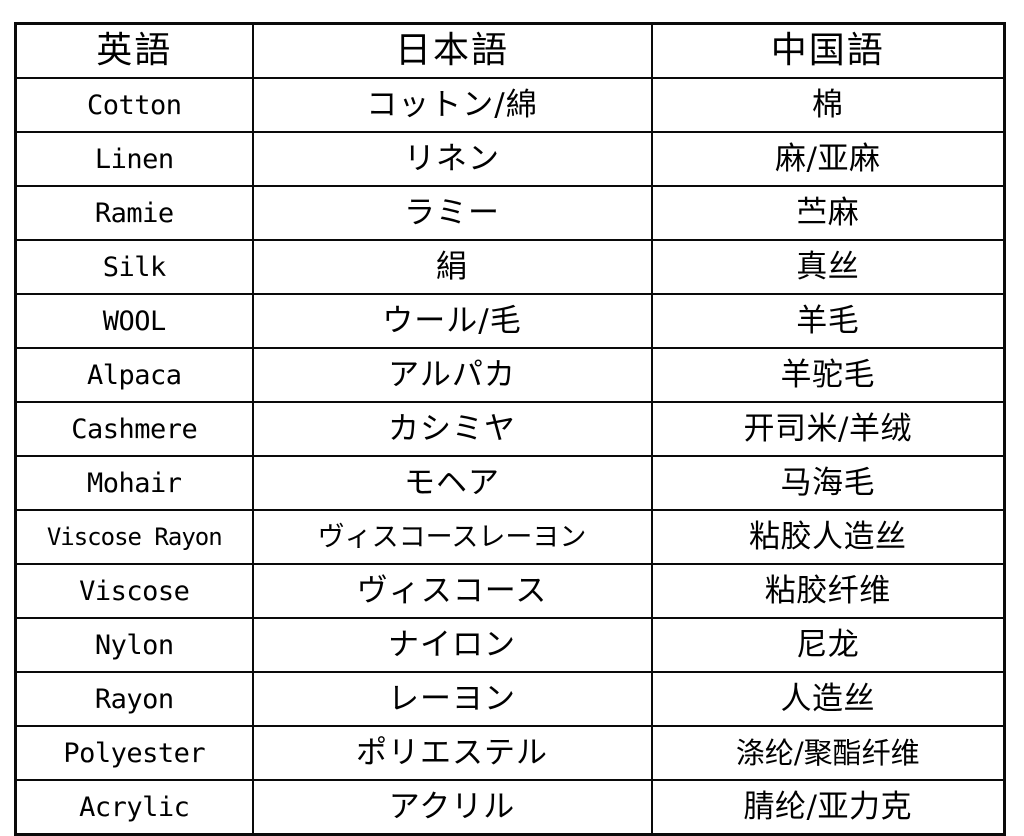 Image resolution: width=1024 pixels, height=836 pixels. What do you see at coordinates (134, 429) in the screenshot?
I see `cell-english: Cashmere` at bounding box center [134, 429].